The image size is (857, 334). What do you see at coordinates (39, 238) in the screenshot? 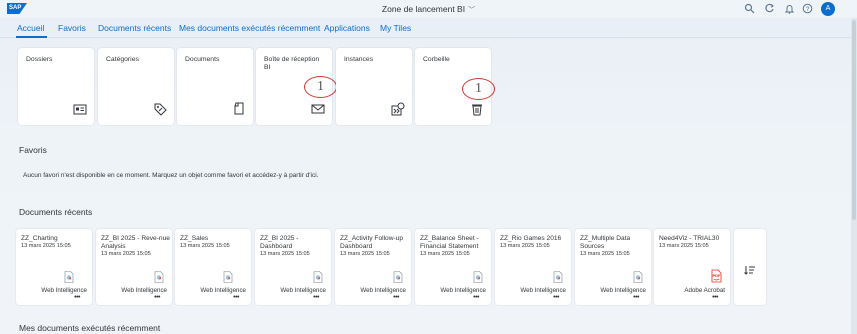
I see `doc-title: ZZ_Charting` at bounding box center [39, 238].